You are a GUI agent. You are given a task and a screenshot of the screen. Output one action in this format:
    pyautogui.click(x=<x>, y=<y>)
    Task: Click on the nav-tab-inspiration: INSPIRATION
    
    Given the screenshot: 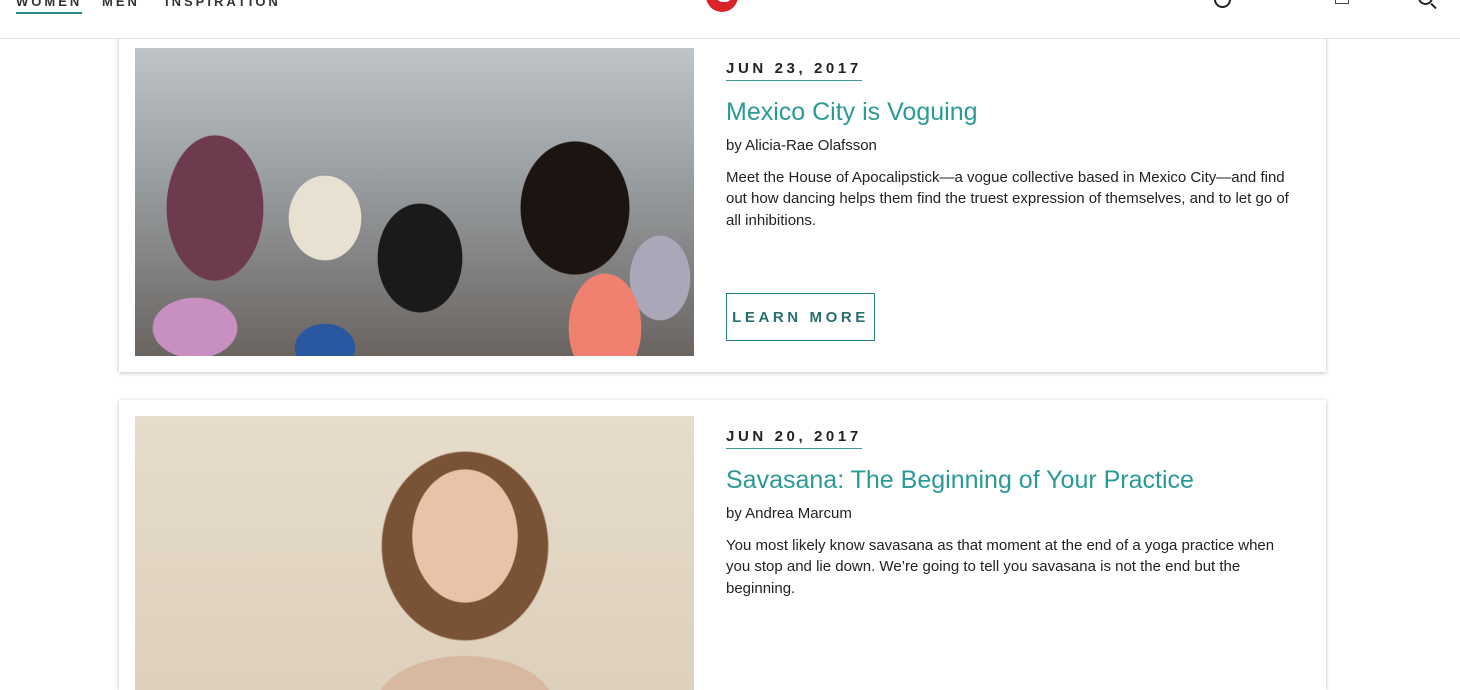 What is the action you would take?
    pyautogui.click(x=223, y=6)
    